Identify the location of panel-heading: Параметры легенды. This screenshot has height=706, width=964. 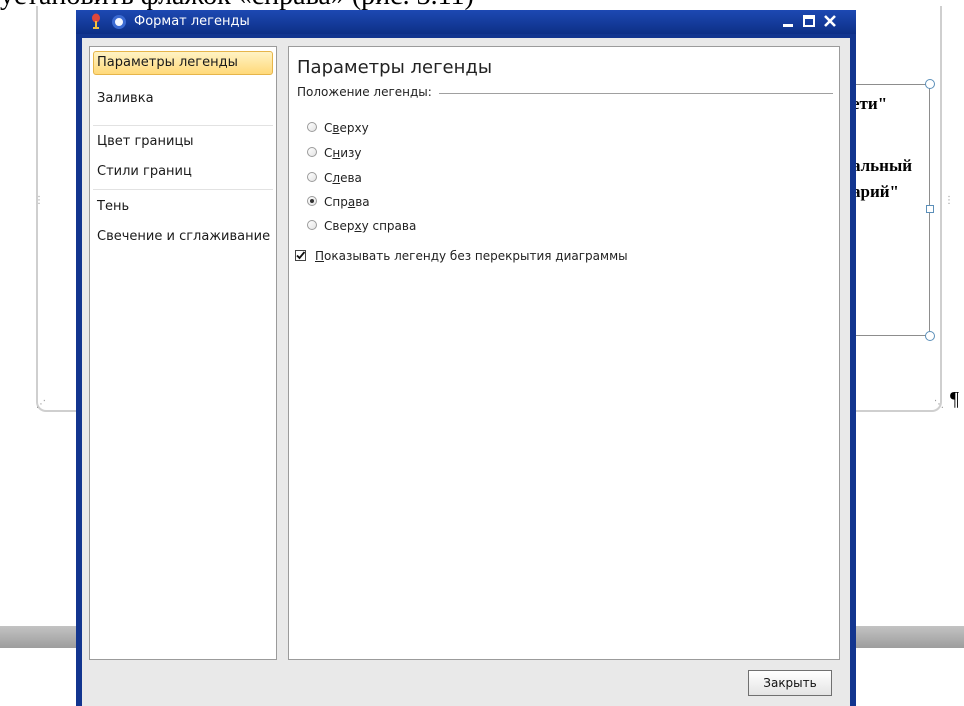
(395, 67).